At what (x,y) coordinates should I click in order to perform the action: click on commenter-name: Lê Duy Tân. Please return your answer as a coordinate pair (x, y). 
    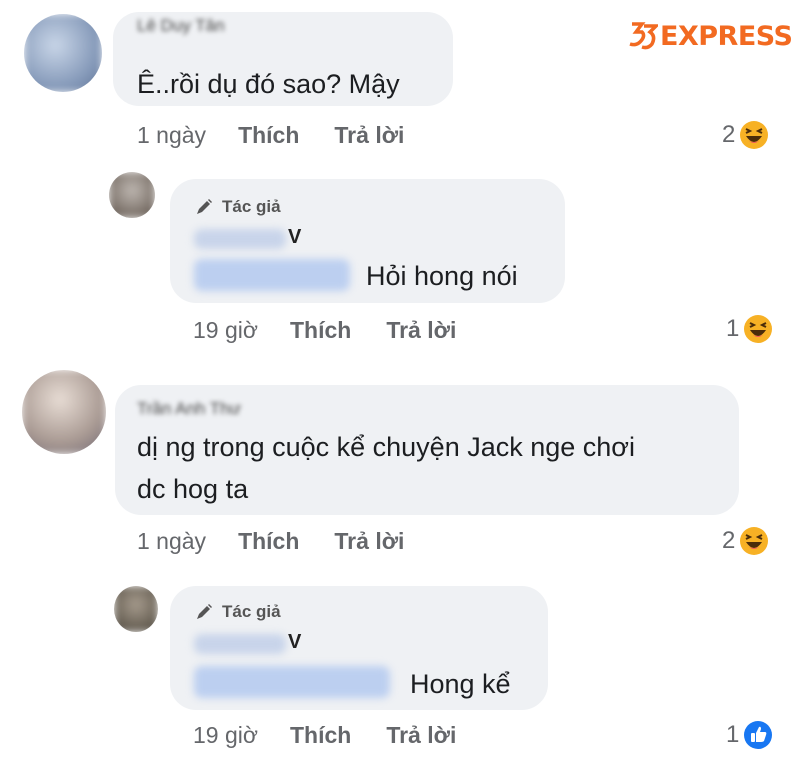
    Looking at the image, I should click on (181, 26).